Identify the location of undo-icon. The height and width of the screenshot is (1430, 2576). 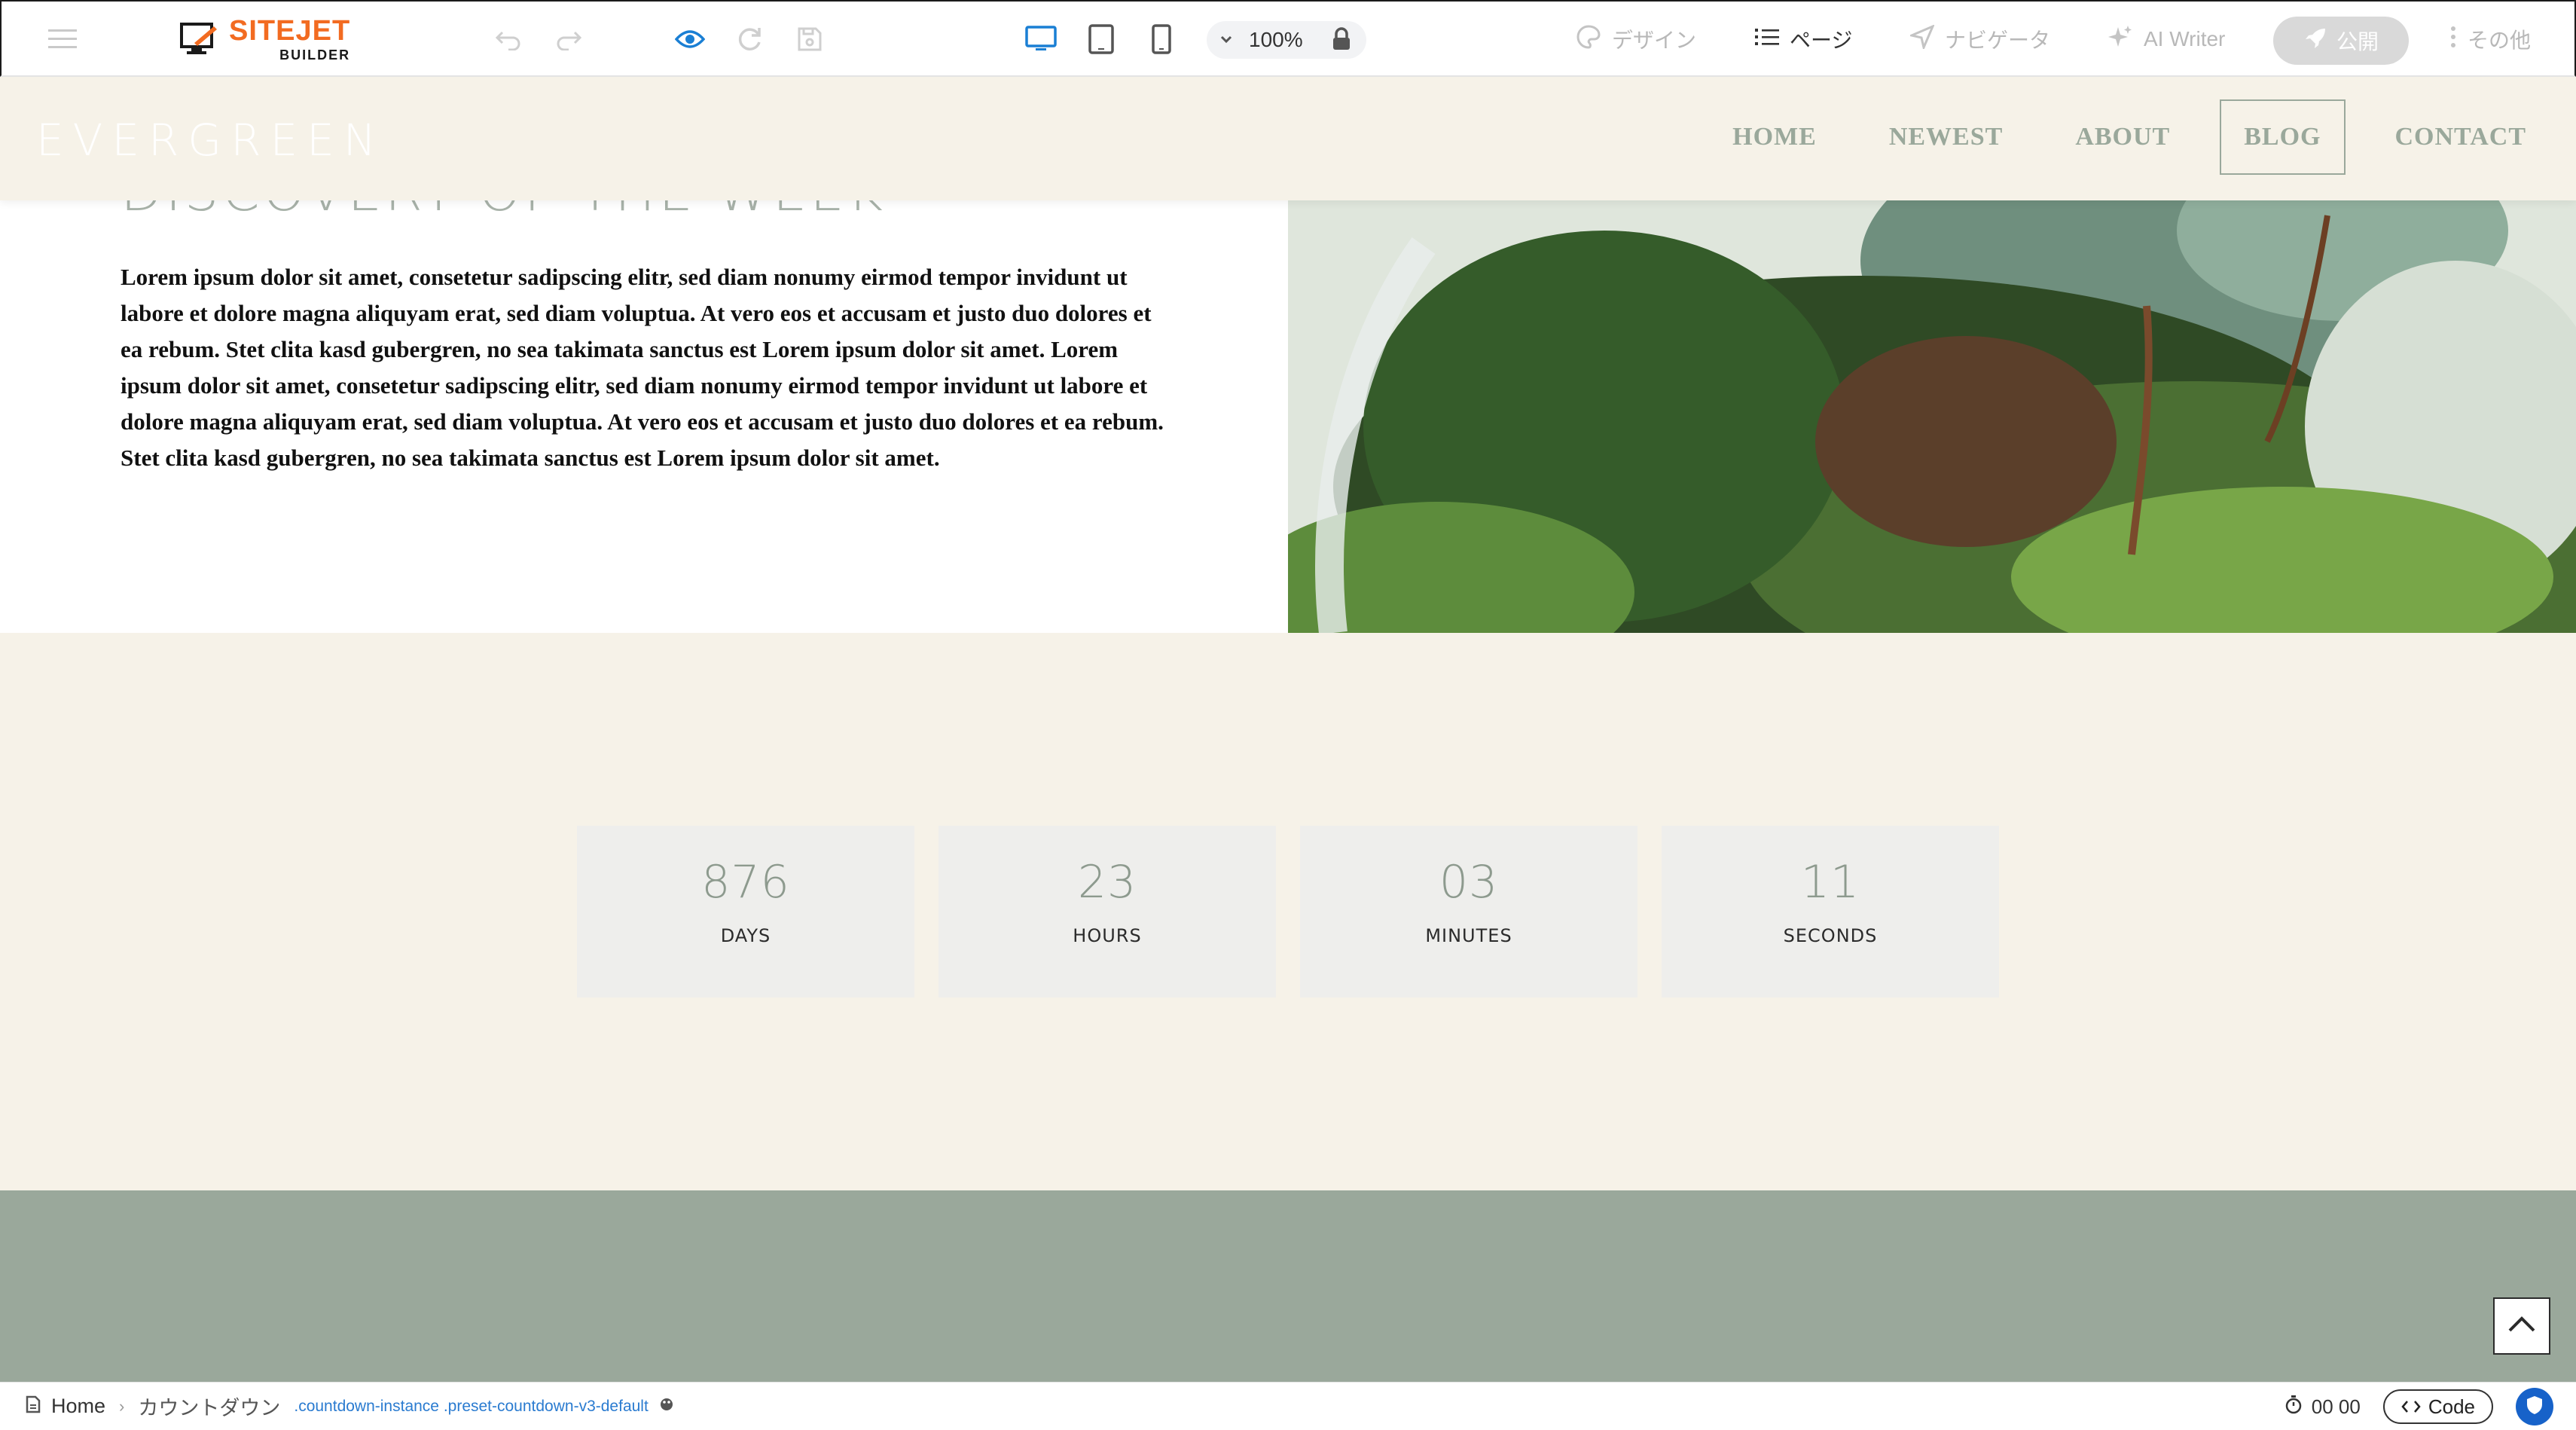
(509, 39).